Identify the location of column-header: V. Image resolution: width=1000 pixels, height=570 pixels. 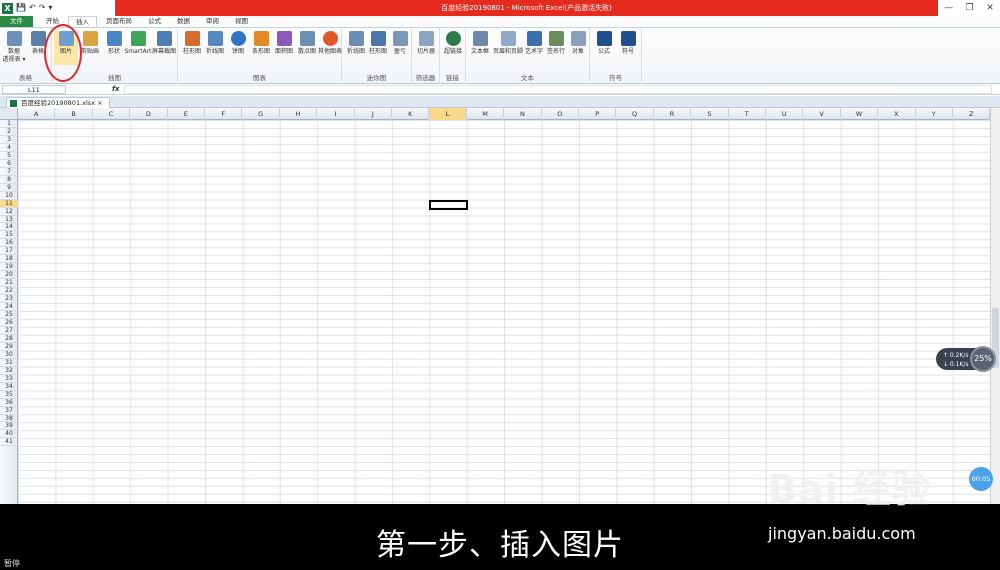
(822, 114).